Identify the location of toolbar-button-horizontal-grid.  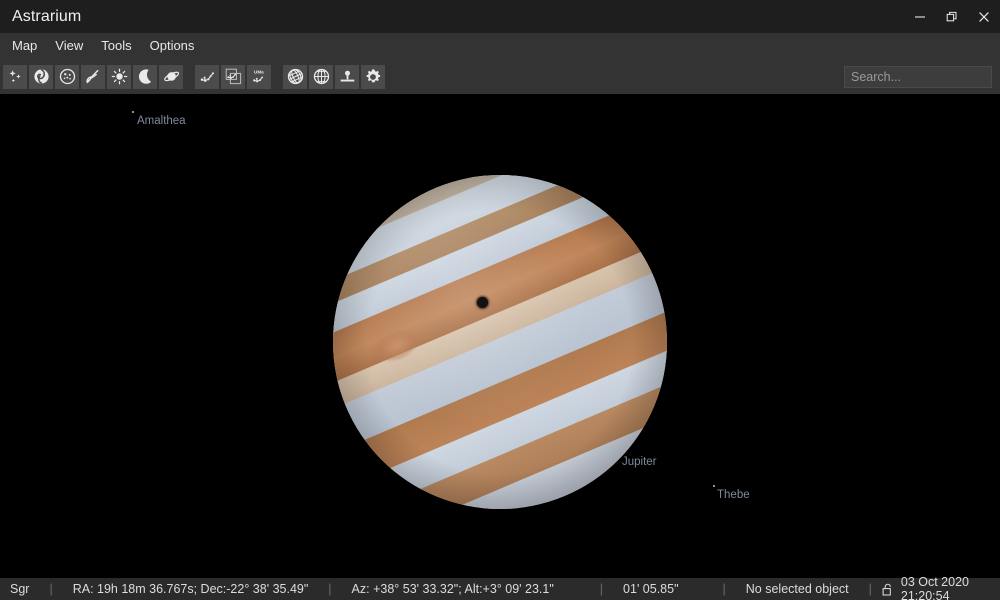
(321, 76).